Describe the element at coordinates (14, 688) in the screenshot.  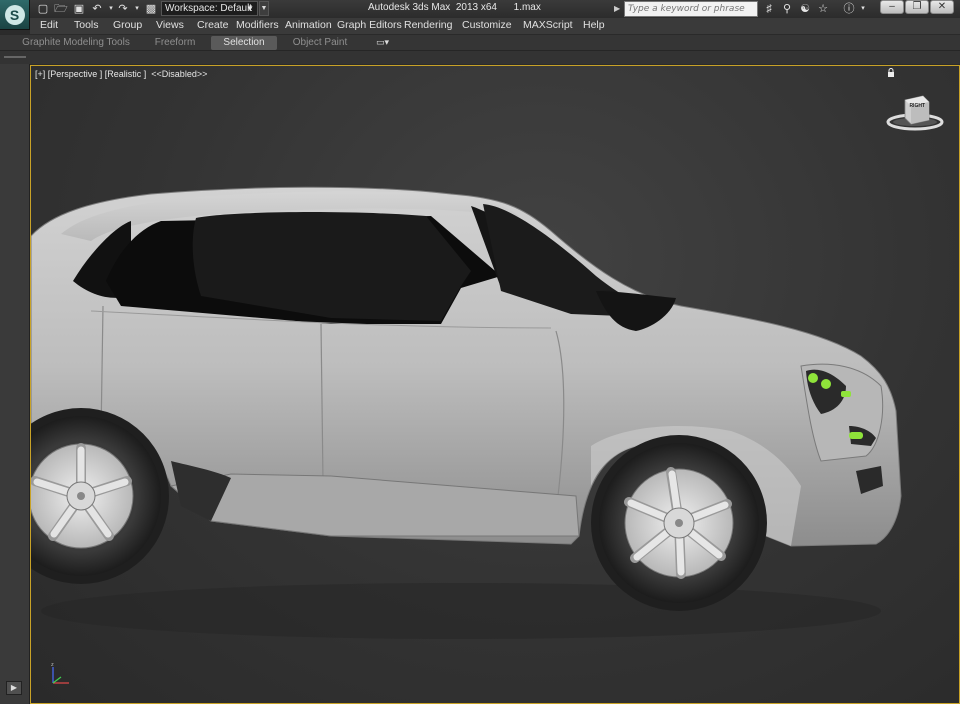
I see `expand-panel-button: ▶` at that location.